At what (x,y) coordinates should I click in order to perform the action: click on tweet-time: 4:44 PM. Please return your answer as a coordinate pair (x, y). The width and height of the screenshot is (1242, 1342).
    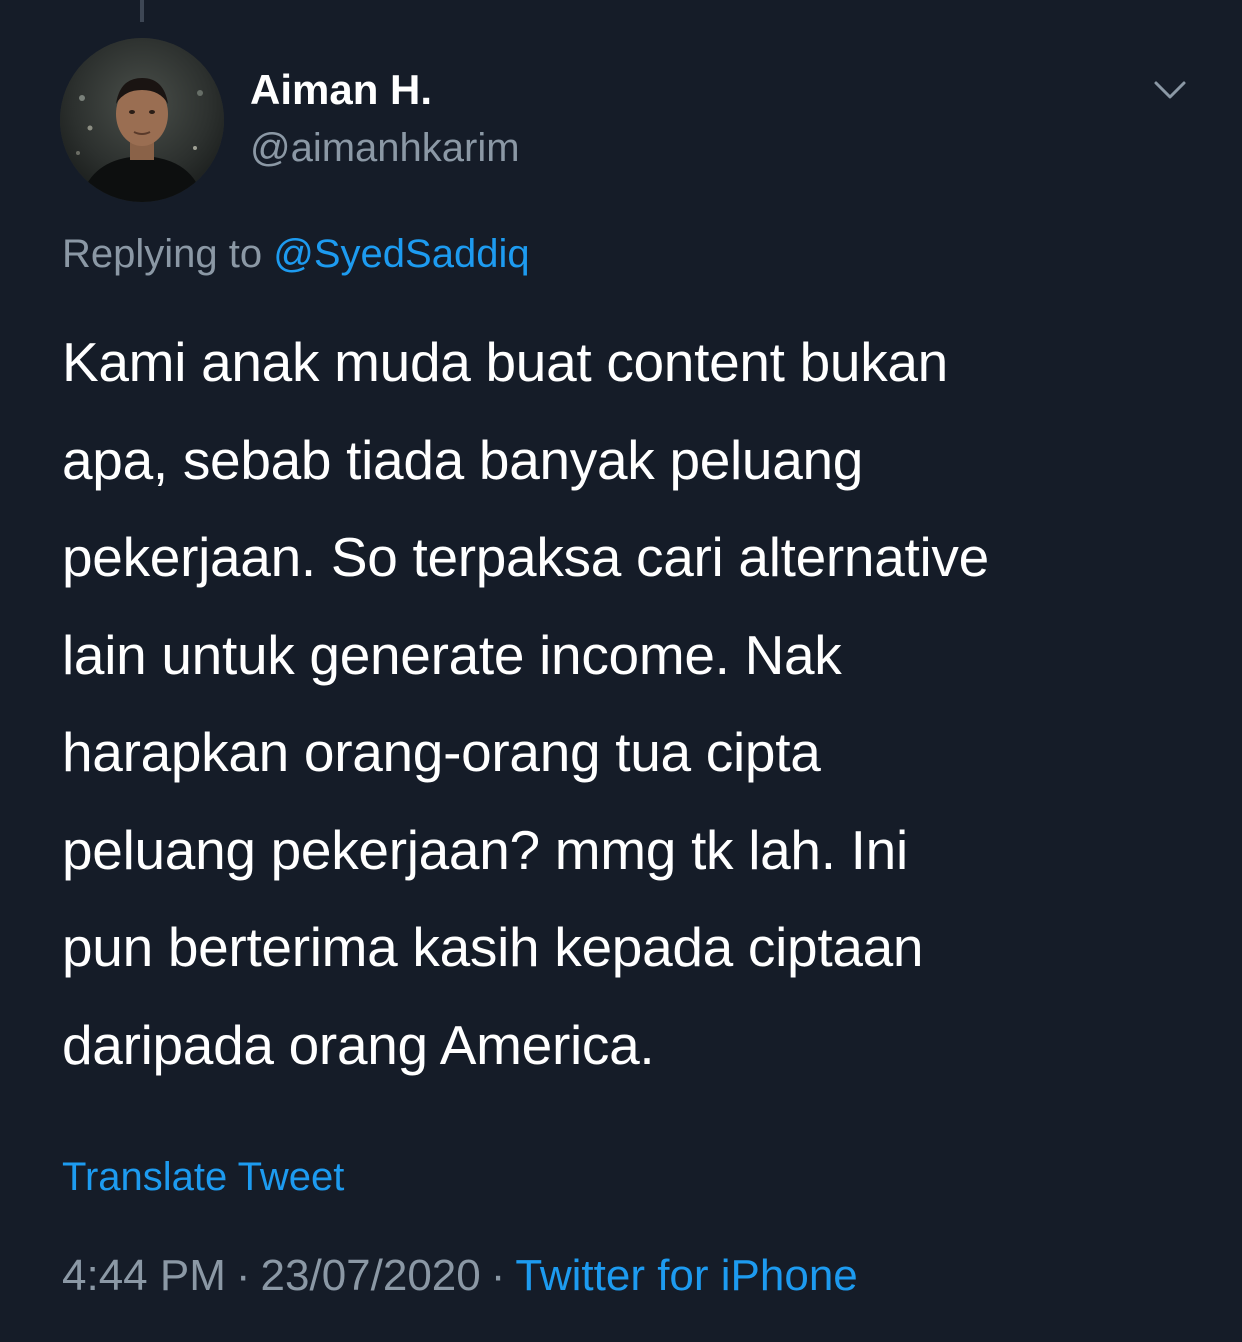
    Looking at the image, I should click on (144, 1275).